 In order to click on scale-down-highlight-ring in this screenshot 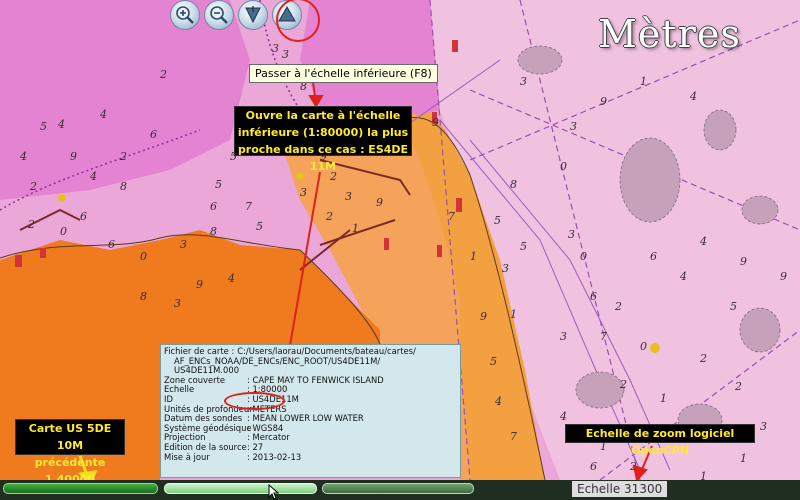, I will do `click(298, 21)`.